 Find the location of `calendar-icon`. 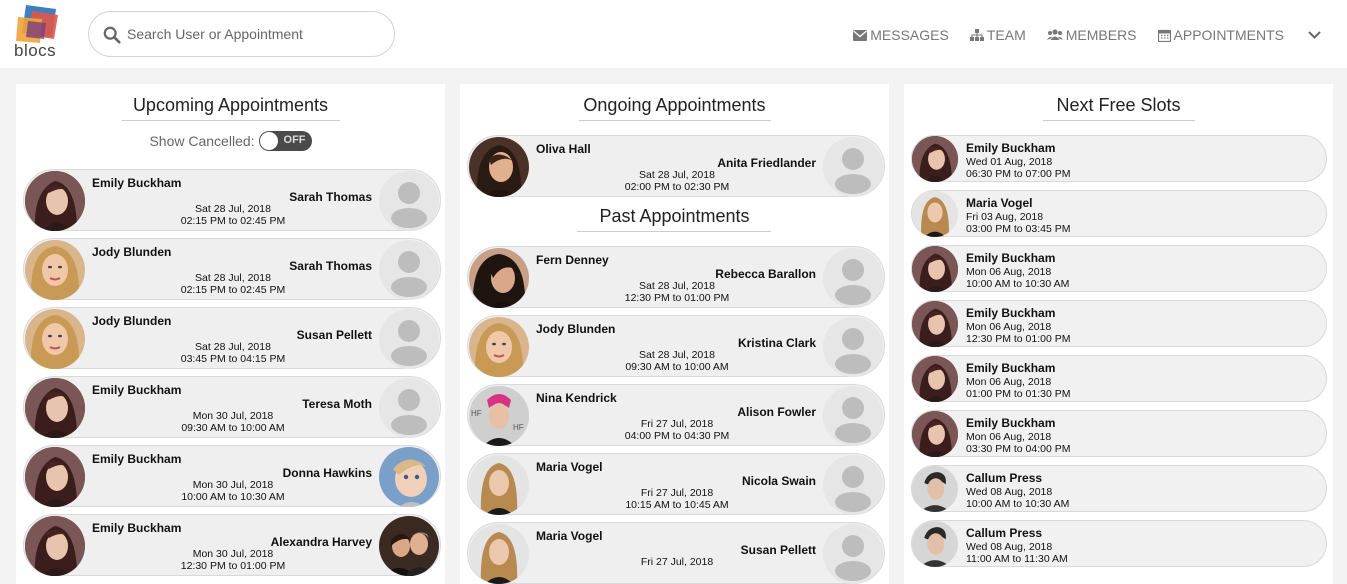

calendar-icon is located at coordinates (1164, 35).